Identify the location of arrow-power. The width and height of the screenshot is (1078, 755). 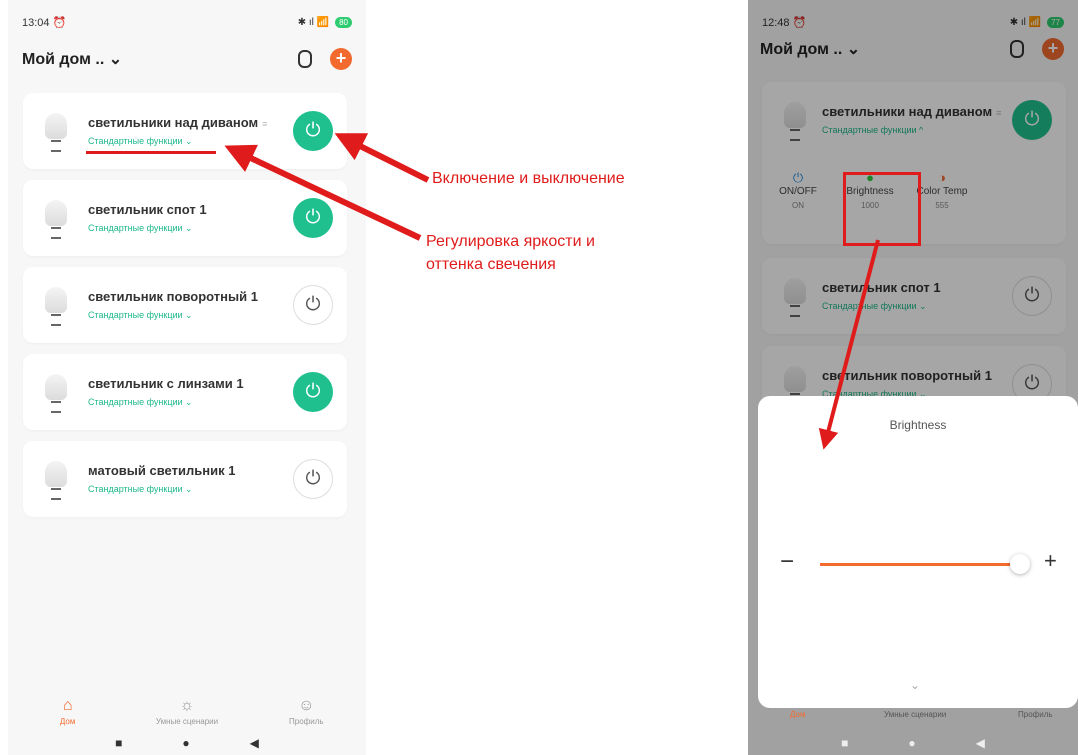
(382, 158).